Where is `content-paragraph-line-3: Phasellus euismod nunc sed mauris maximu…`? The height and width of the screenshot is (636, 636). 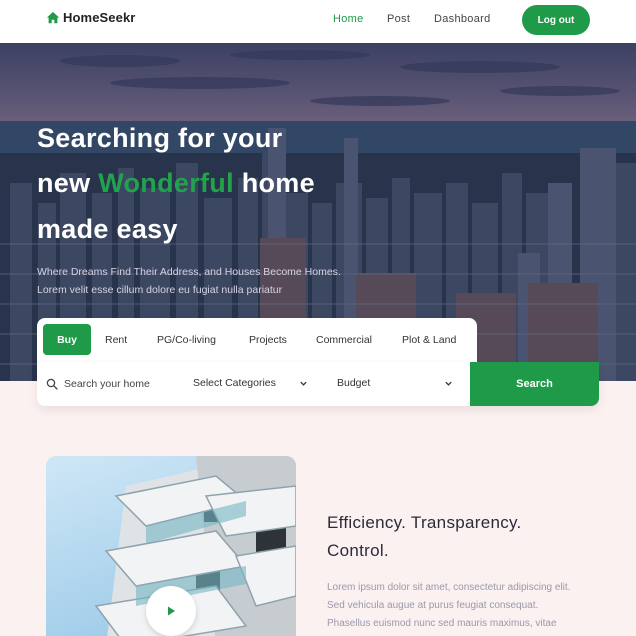 content-paragraph-line-3: Phasellus euismod nunc sed mauris maximu… is located at coordinates (442, 623).